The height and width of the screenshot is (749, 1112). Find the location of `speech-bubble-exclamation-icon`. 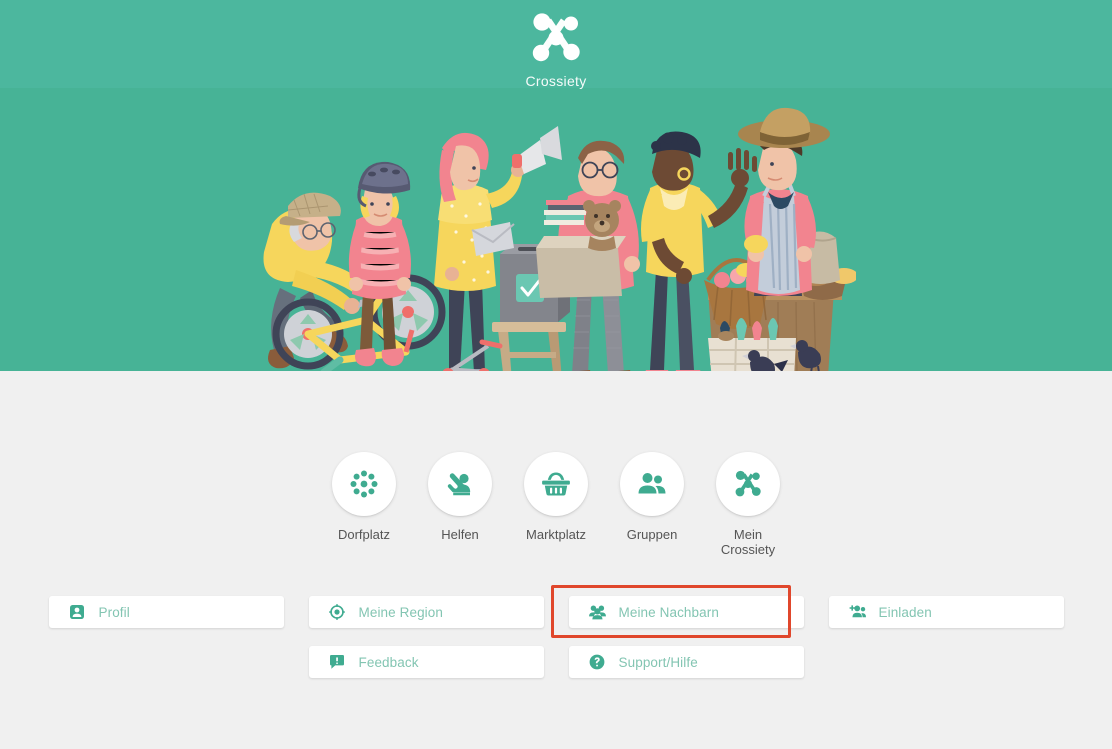

speech-bubble-exclamation-icon is located at coordinates (337, 662).